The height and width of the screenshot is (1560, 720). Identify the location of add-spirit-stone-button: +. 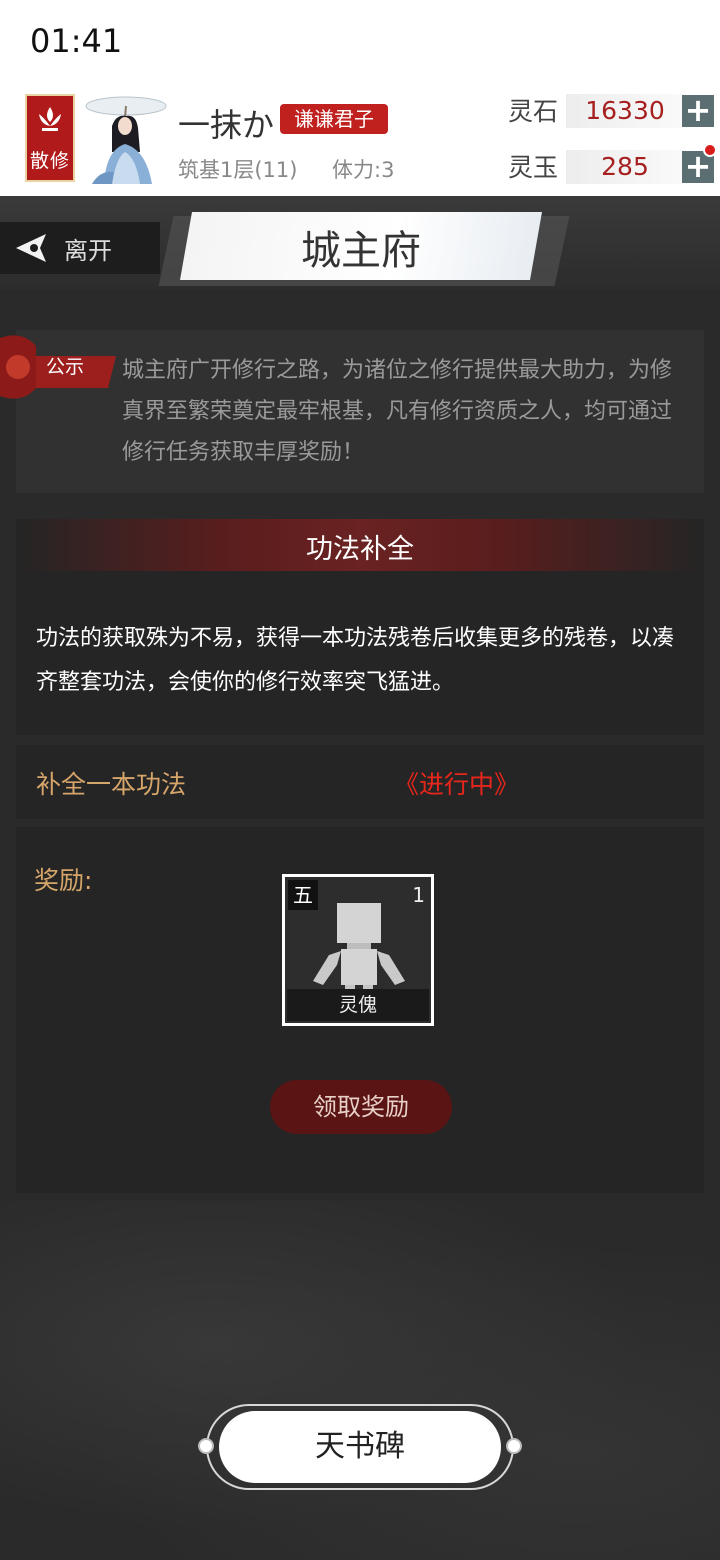
(698, 110).